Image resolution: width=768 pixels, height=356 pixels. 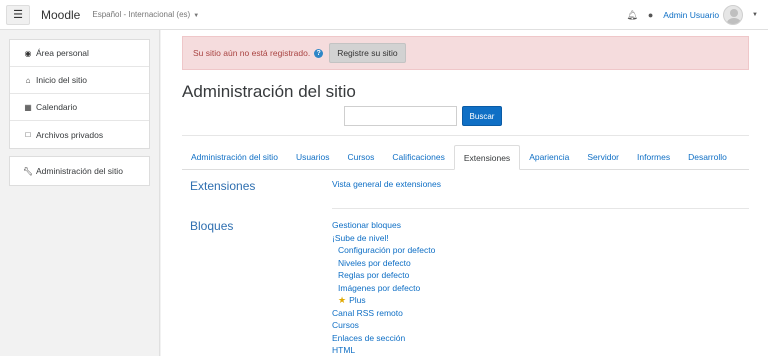 What do you see at coordinates (60, 15) in the screenshot?
I see `site-brand: Moodle` at bounding box center [60, 15].